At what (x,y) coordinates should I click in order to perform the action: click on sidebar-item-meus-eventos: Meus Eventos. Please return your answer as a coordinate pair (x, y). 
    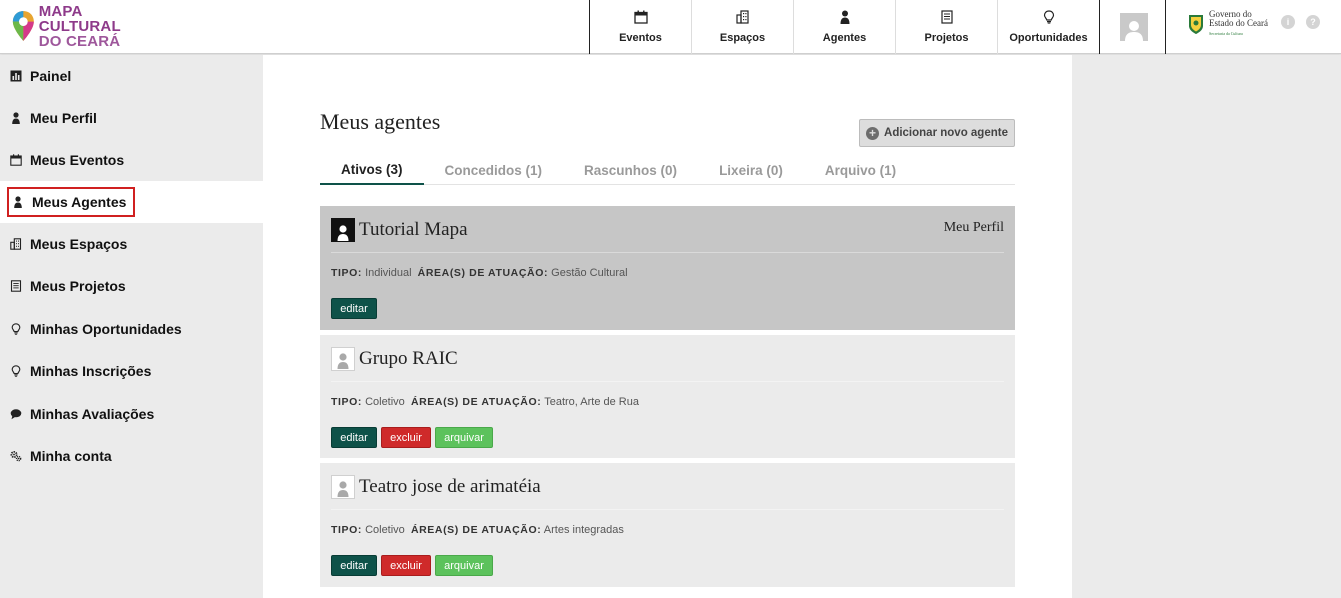
    Looking at the image, I should click on (131, 160).